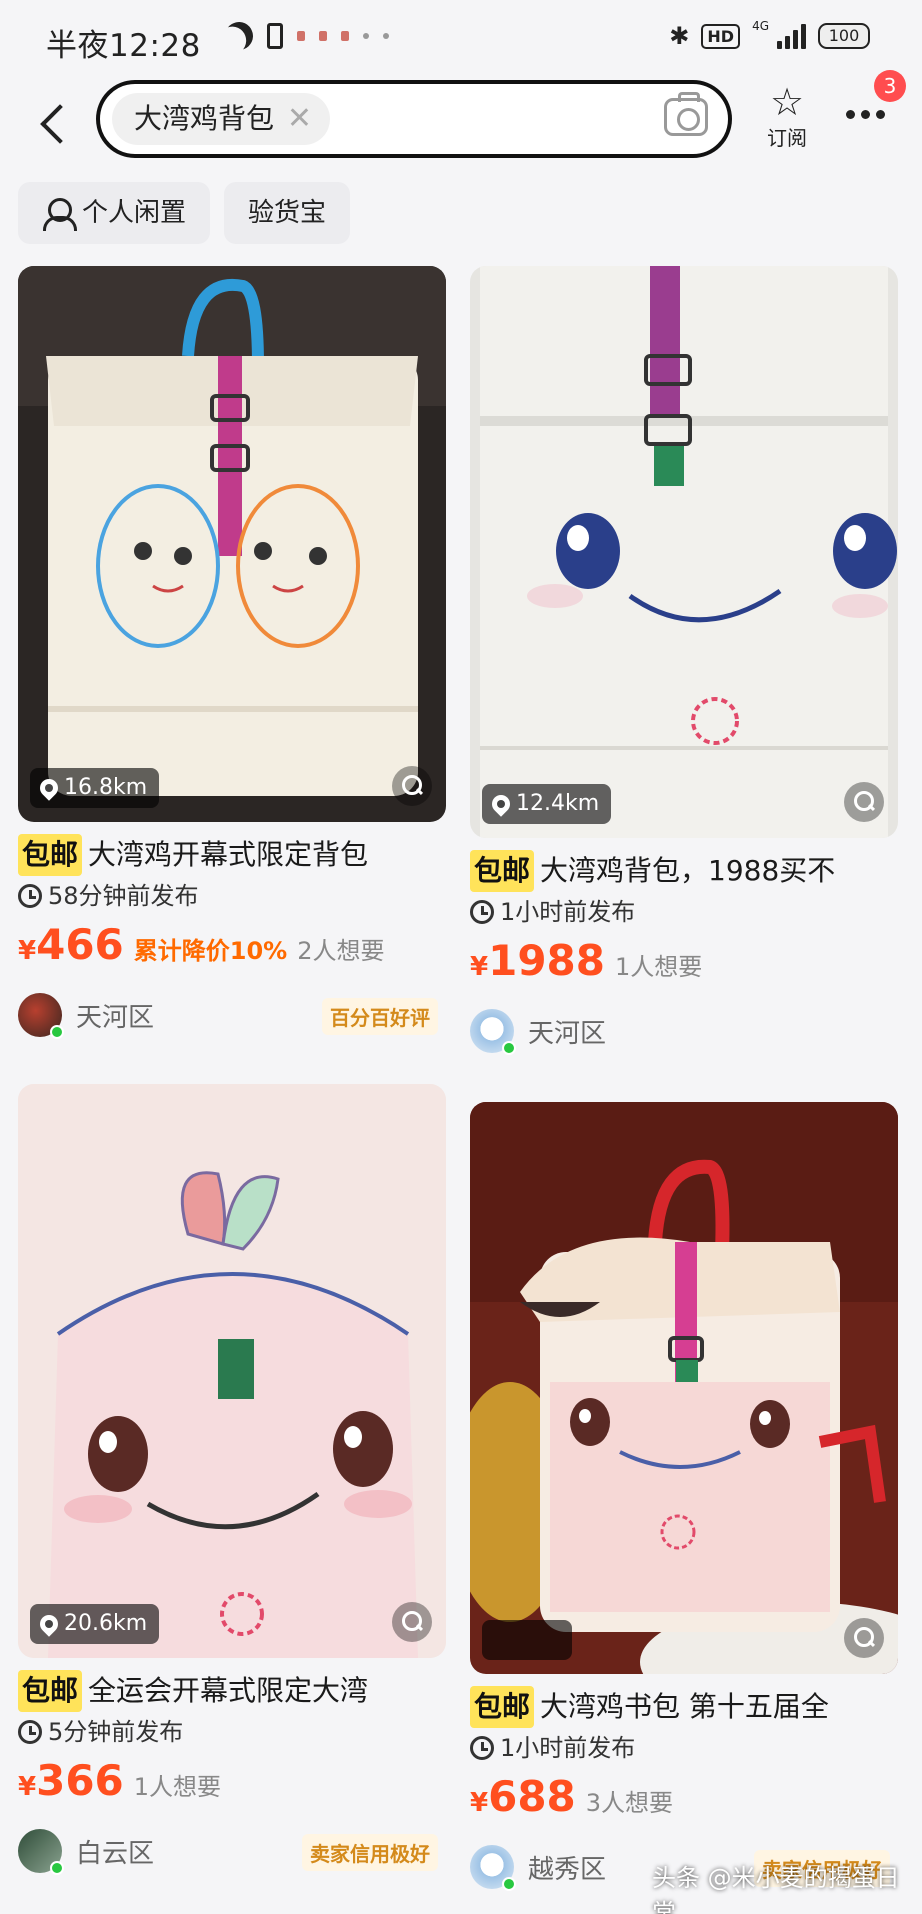  I want to click on clock-time: 半夜12:28, so click(123, 46).